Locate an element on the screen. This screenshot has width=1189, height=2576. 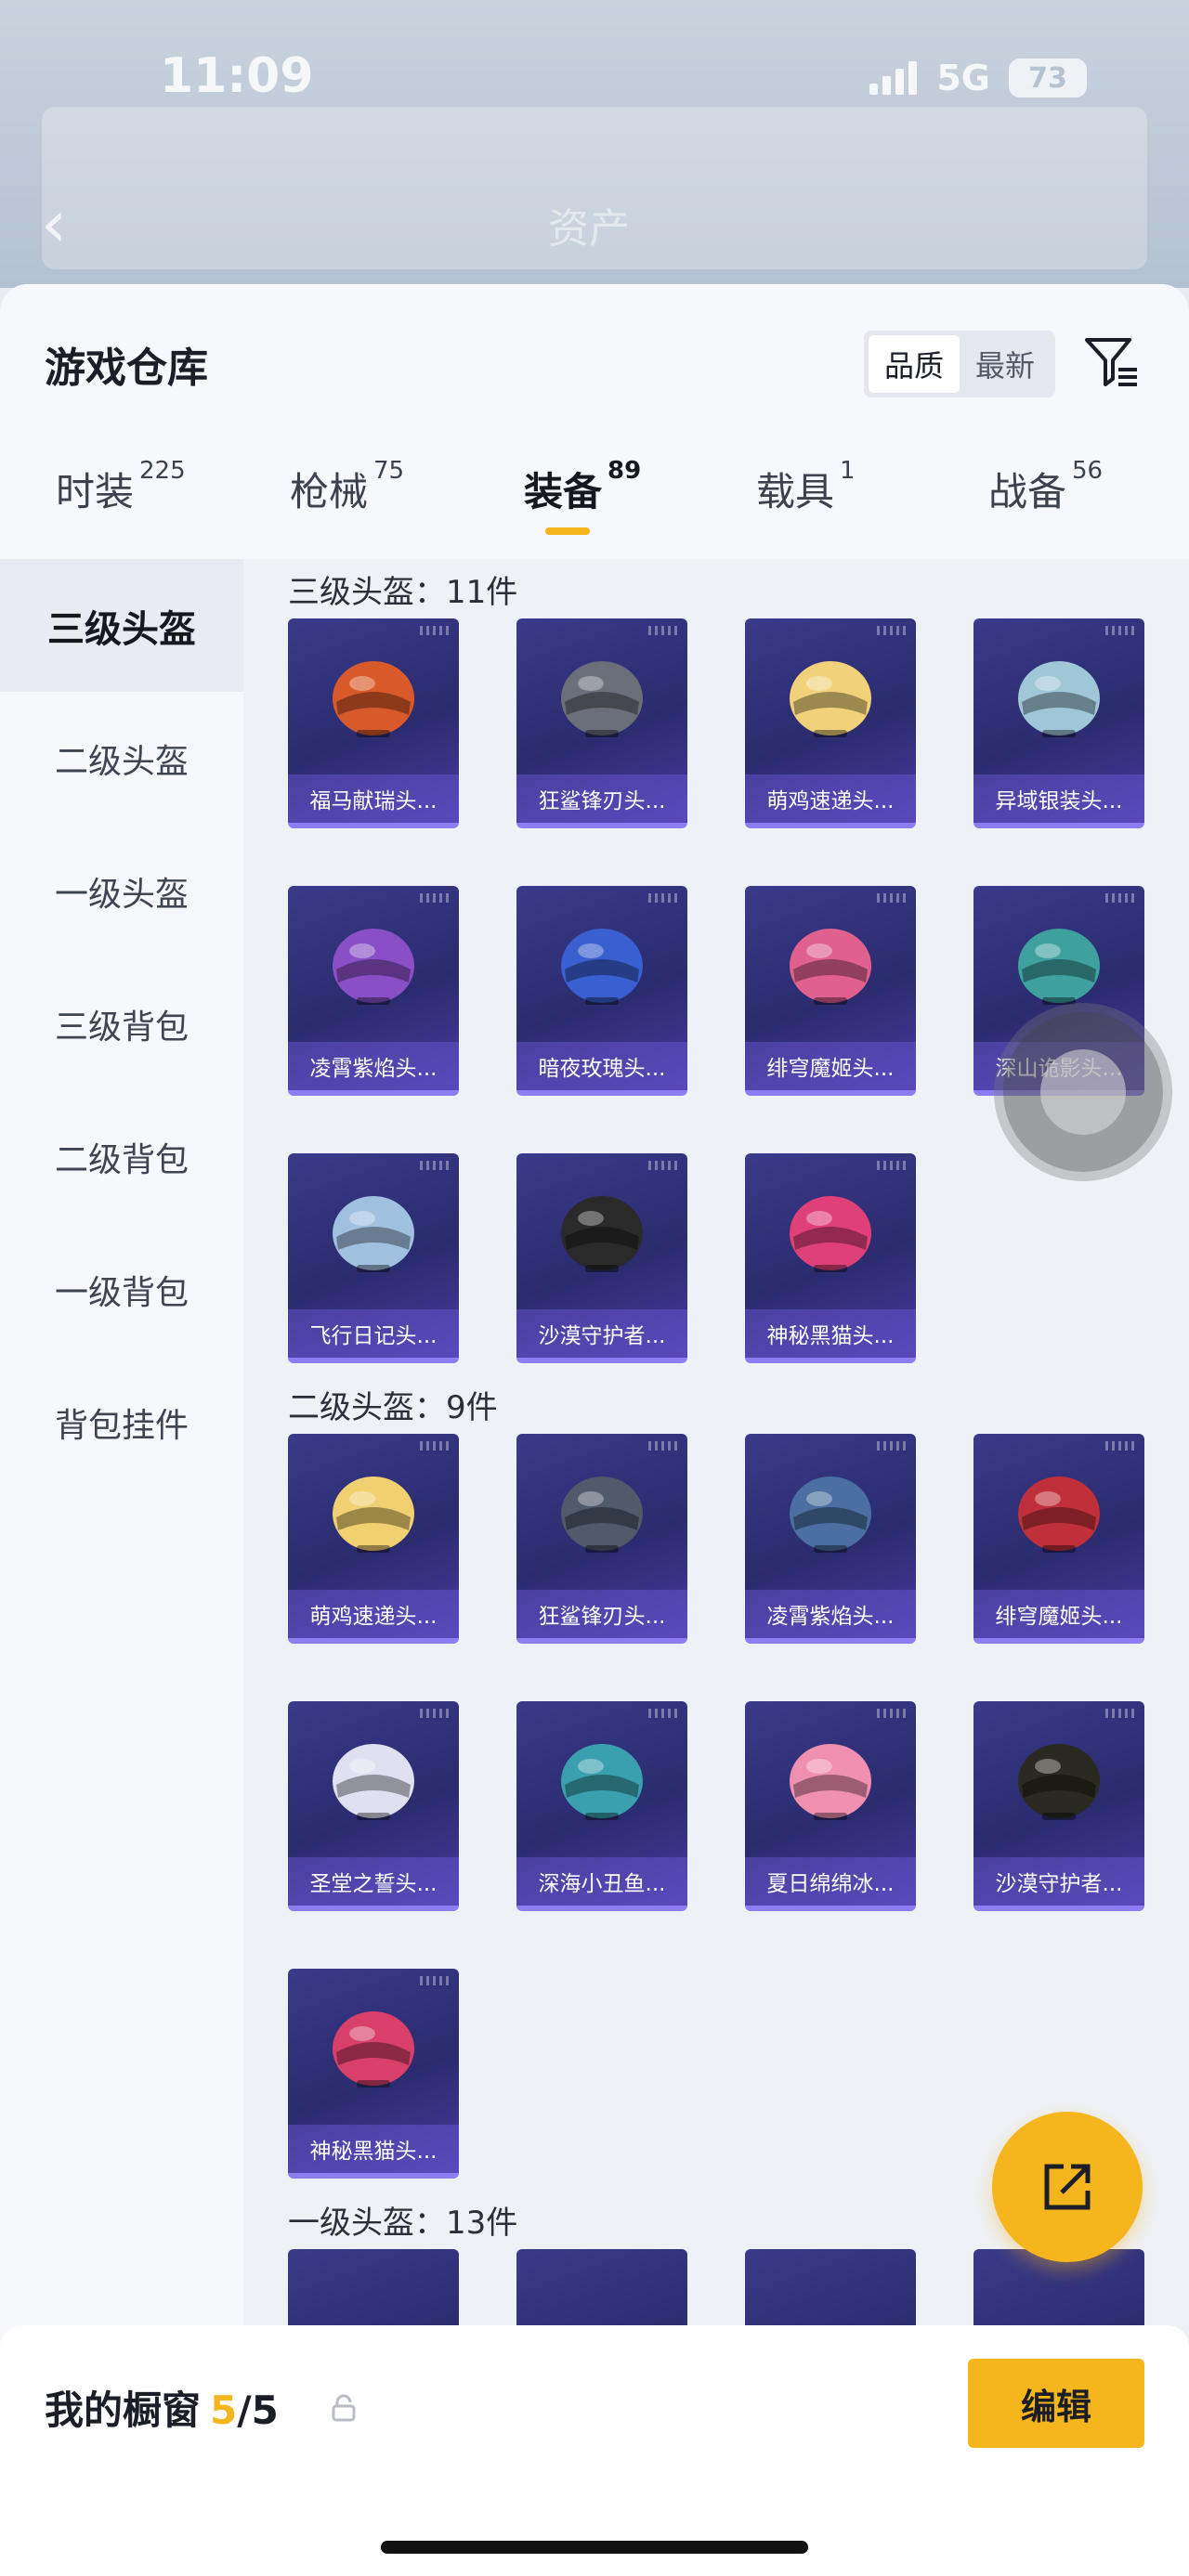
side-item-backpack-charm: 背包挂件 is located at coordinates (122, 1422).